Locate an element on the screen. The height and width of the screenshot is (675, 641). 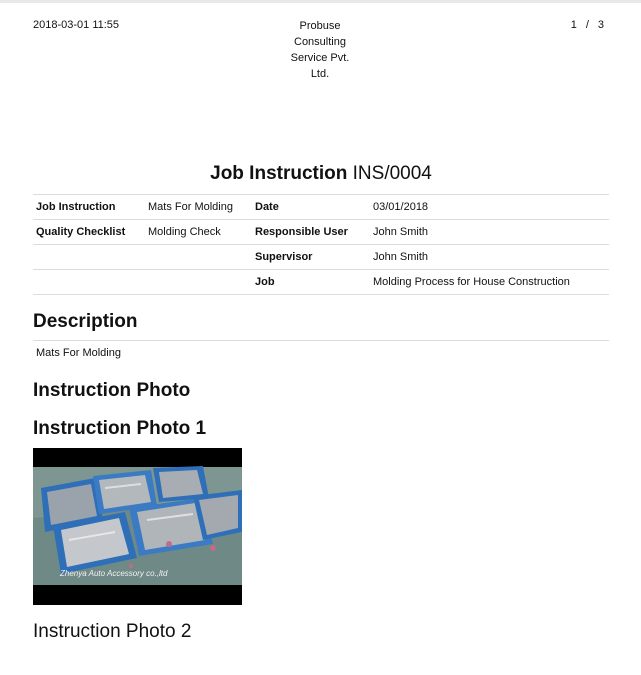
document-title-label: Job Instruction is located at coordinates (279, 173).